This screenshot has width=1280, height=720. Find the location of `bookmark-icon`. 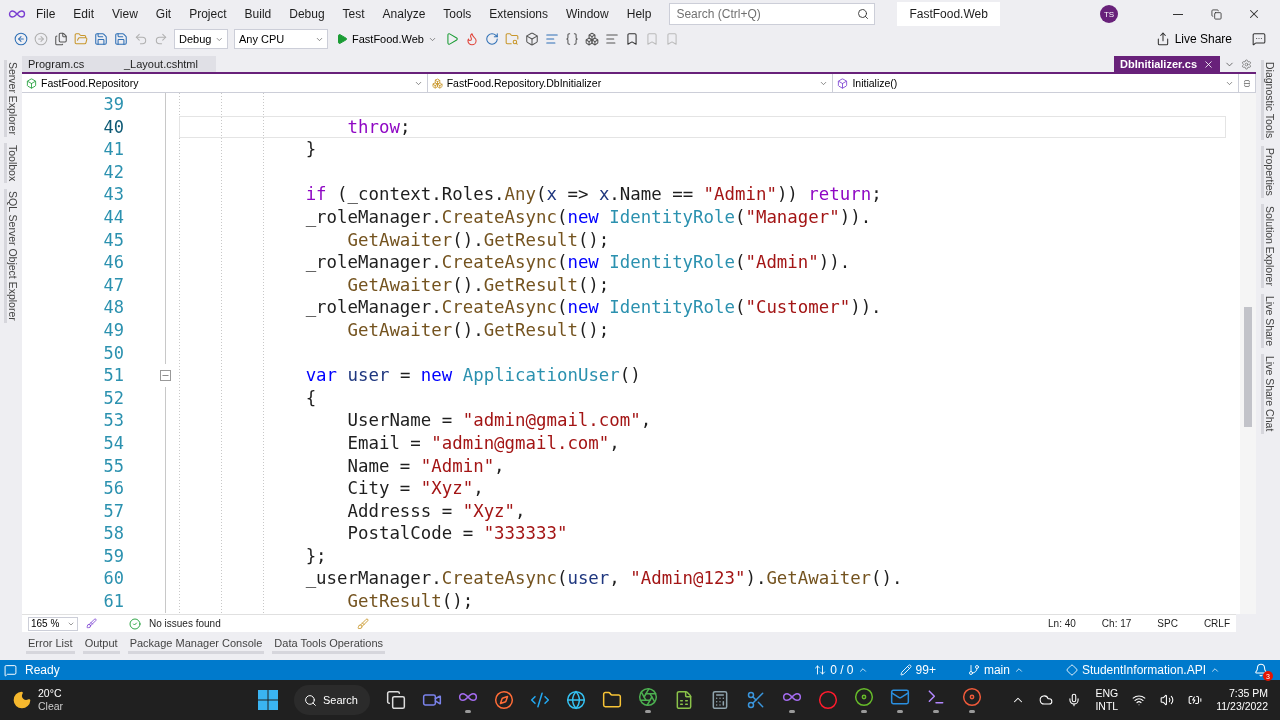

bookmark-icon is located at coordinates (631, 39).